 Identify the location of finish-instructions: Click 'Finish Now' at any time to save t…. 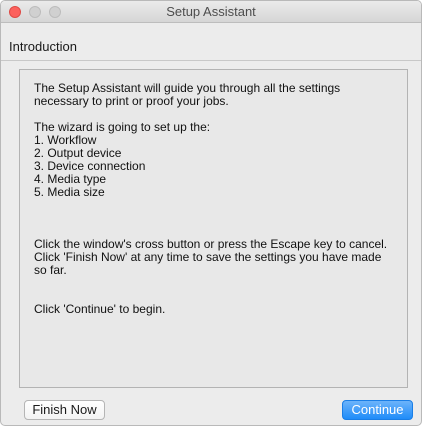
(208, 263).